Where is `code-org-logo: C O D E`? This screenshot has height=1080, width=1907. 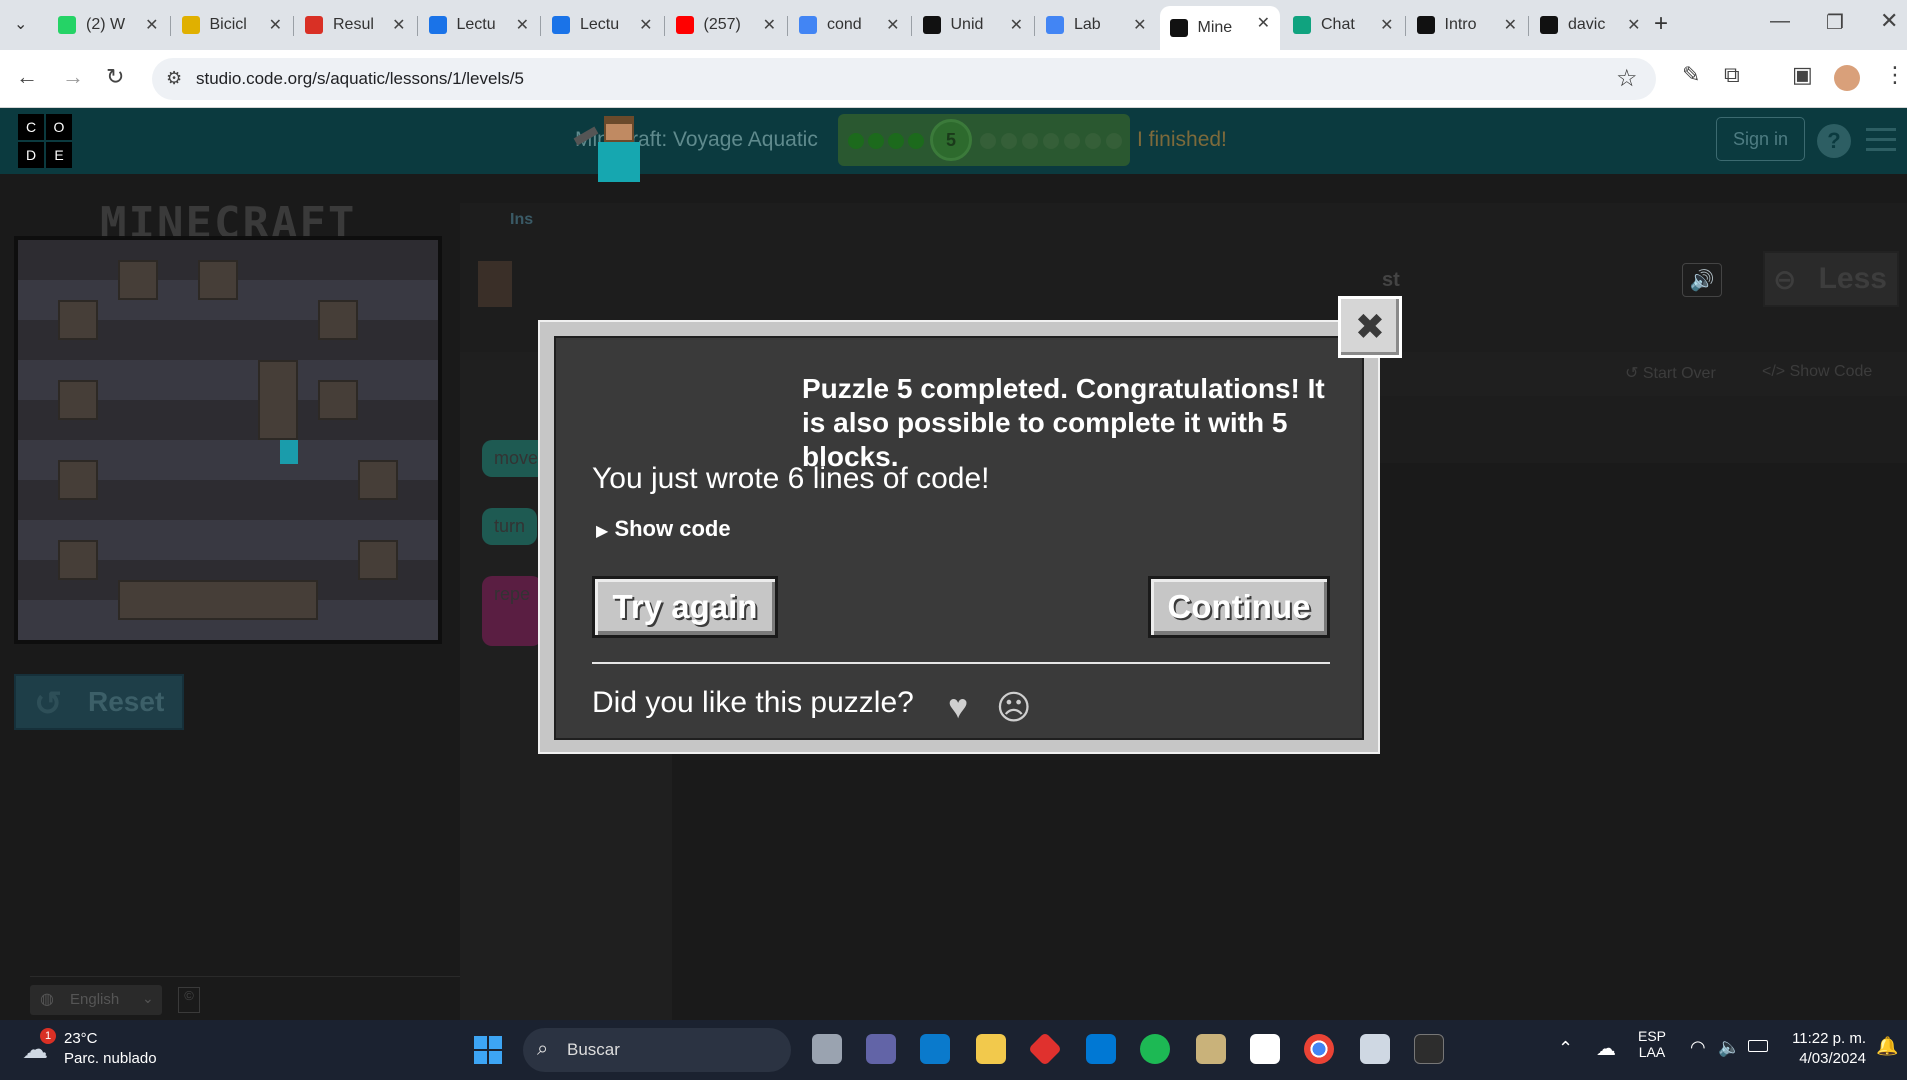
code-org-logo: C O D E is located at coordinates (45, 141).